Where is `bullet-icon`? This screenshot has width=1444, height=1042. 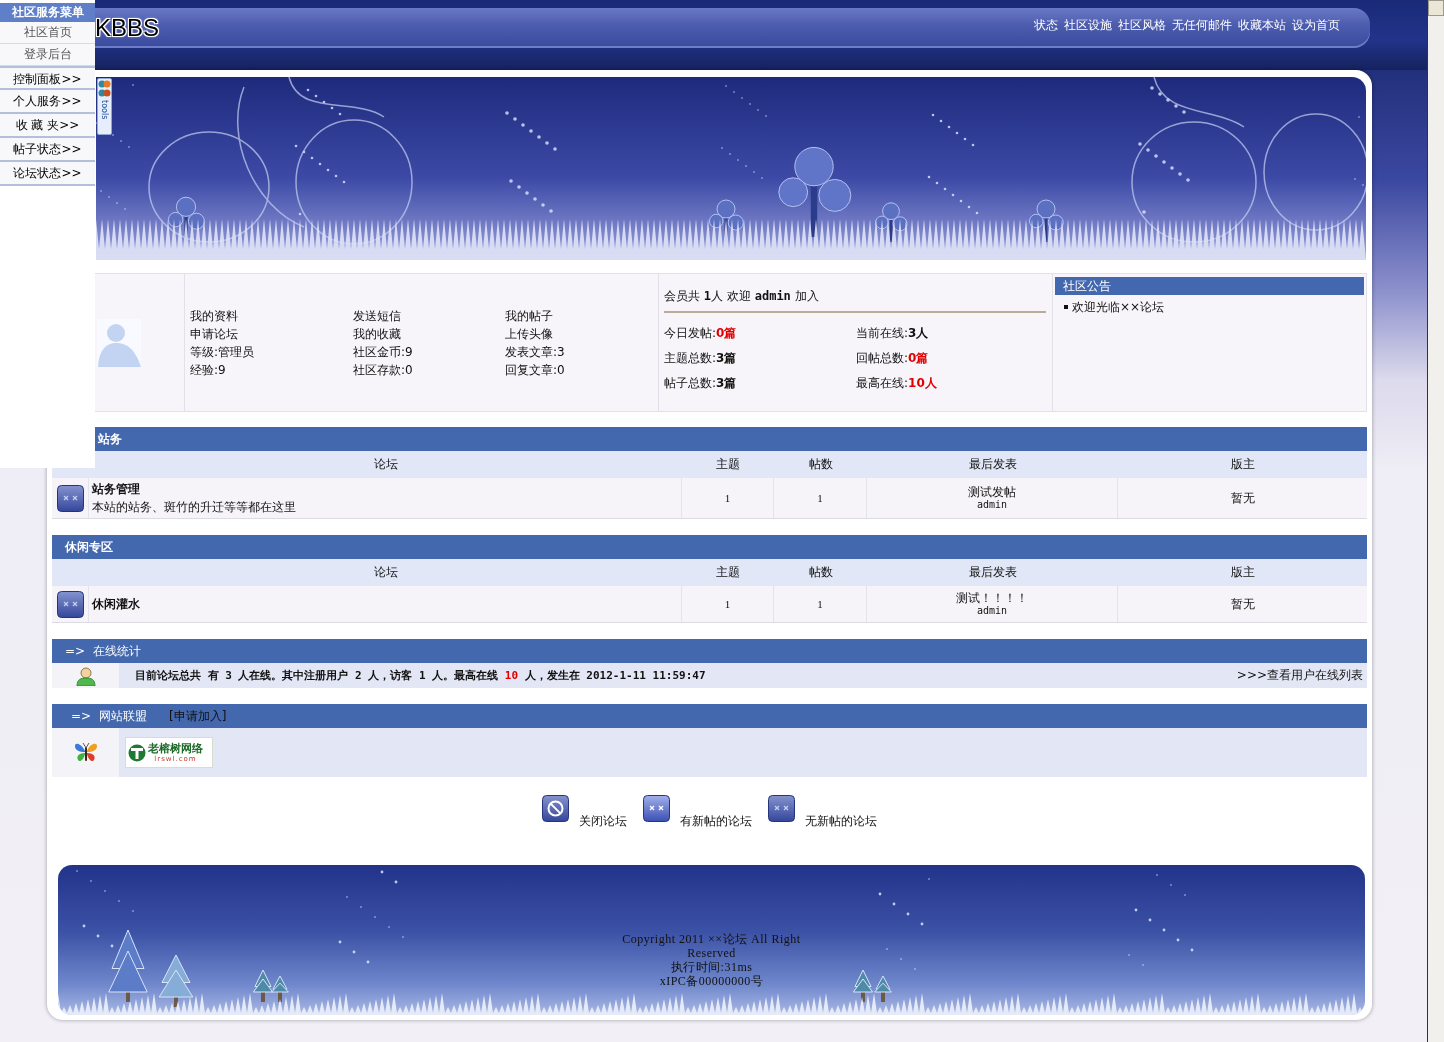
bullet-icon is located at coordinates (1066, 307).